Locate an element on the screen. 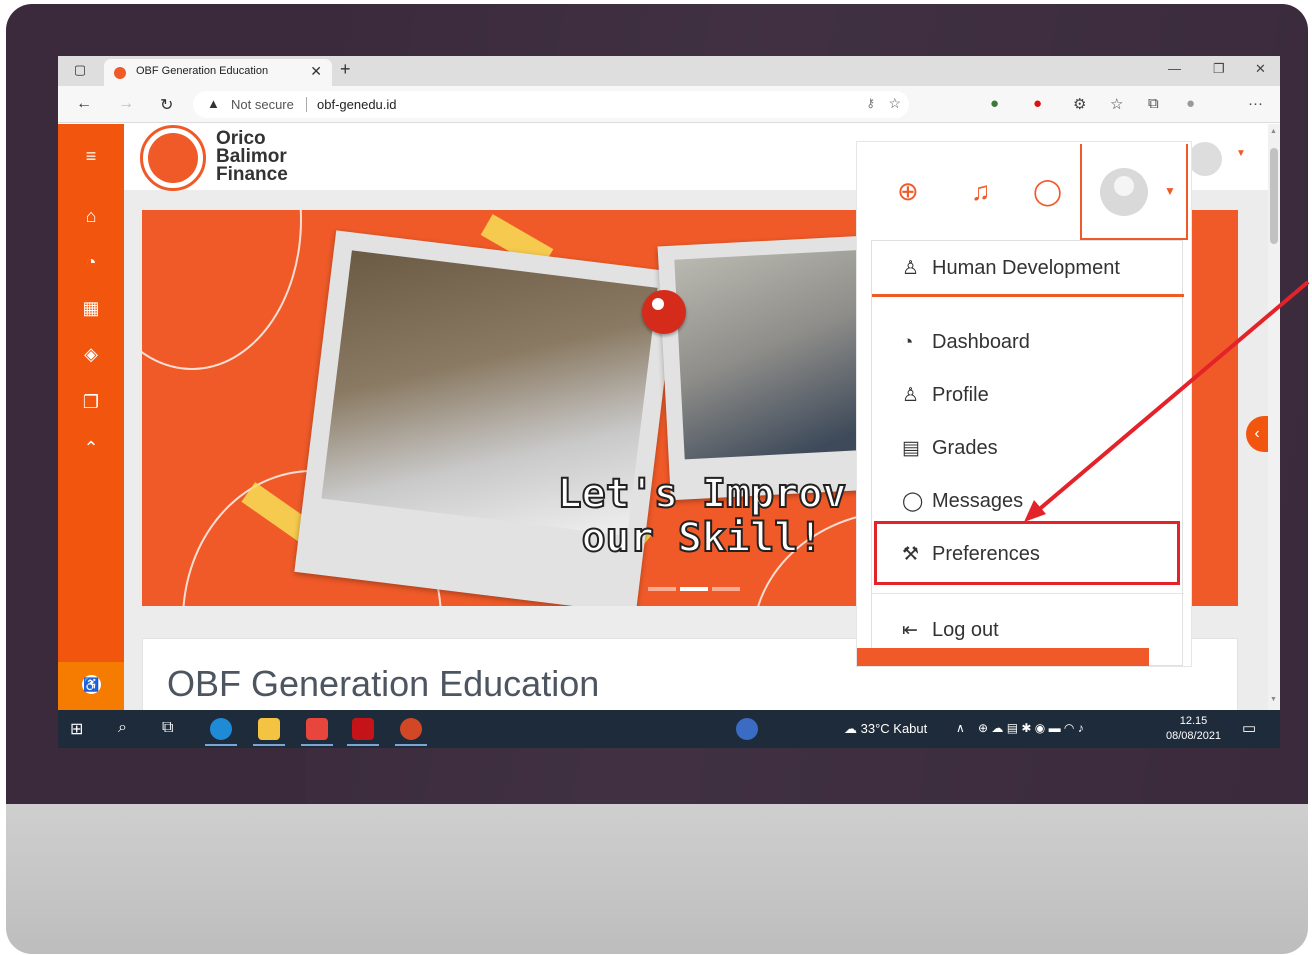 The height and width of the screenshot is (955, 1312). user-avatar is located at coordinates (1205, 159).